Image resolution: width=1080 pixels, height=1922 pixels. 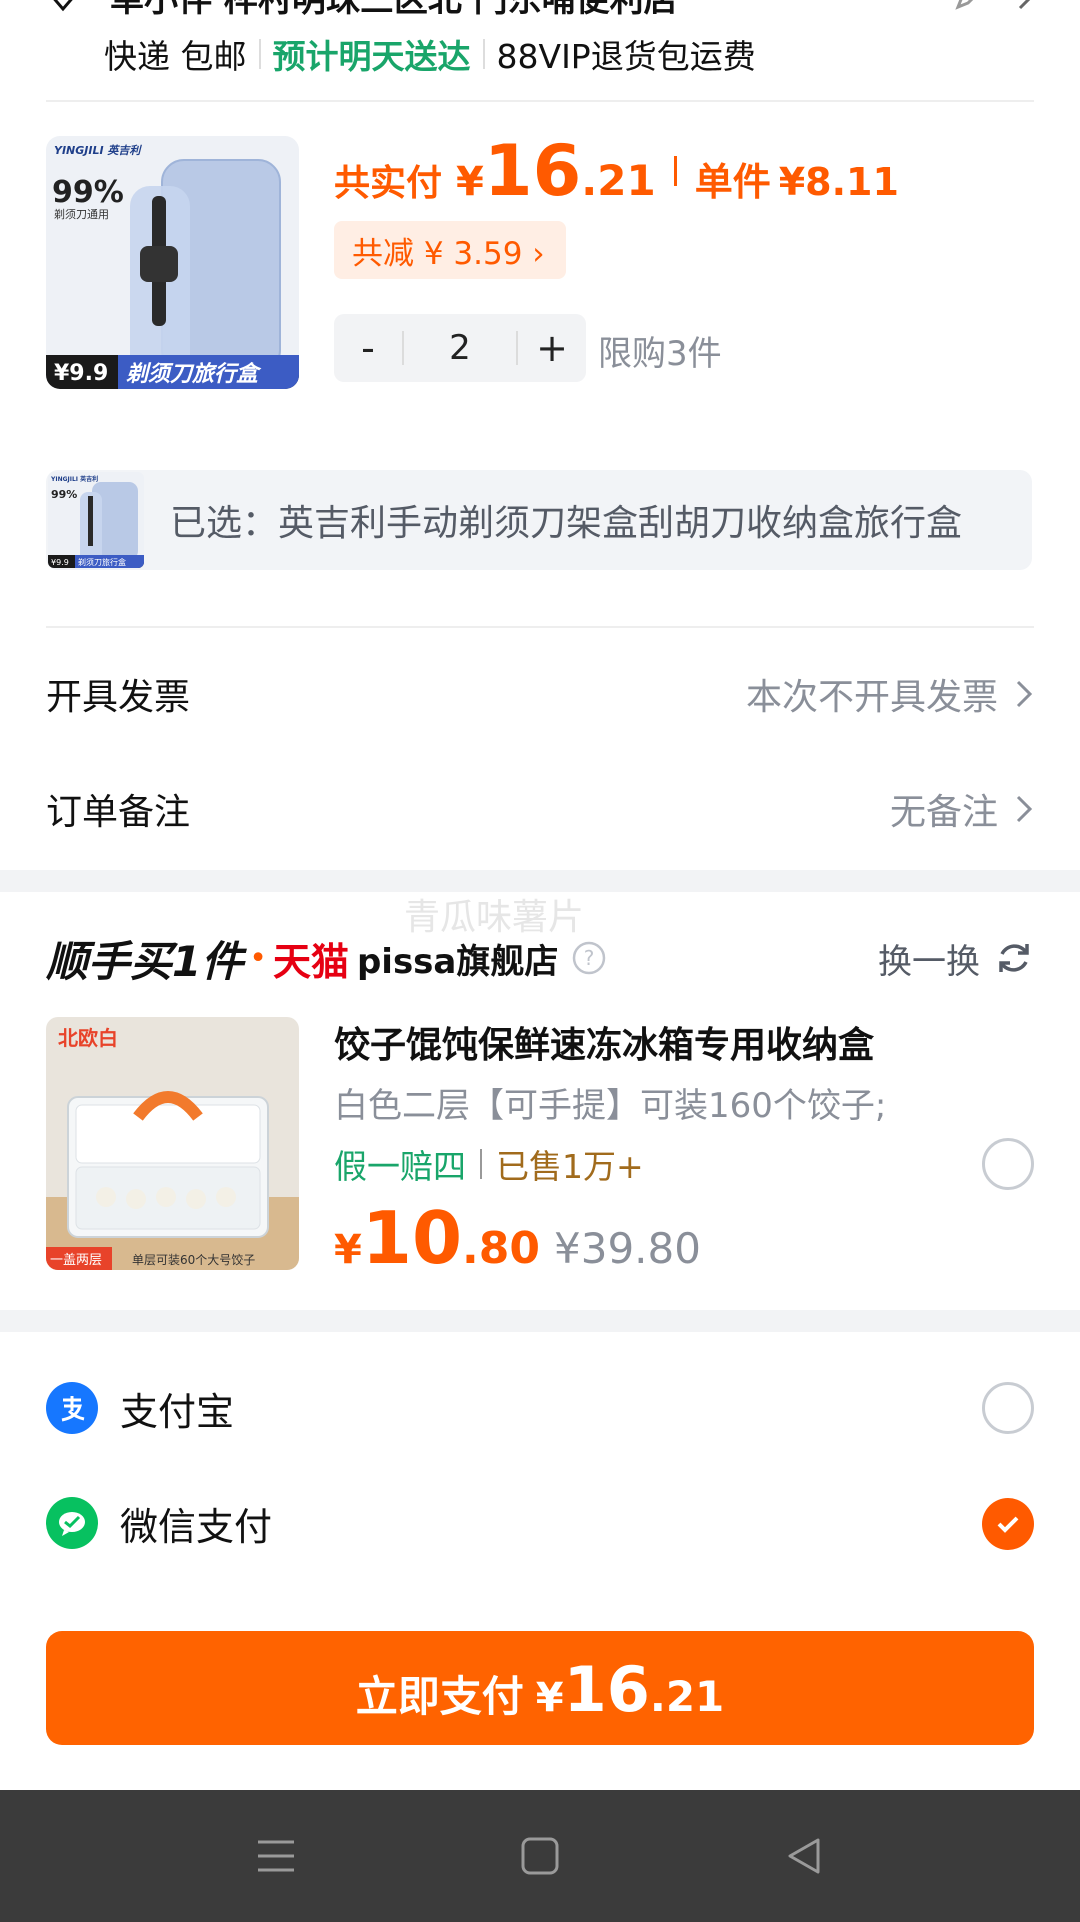 What do you see at coordinates (439, 1696) in the screenshot?
I see `pay-now-label: 立即支付` at bounding box center [439, 1696].